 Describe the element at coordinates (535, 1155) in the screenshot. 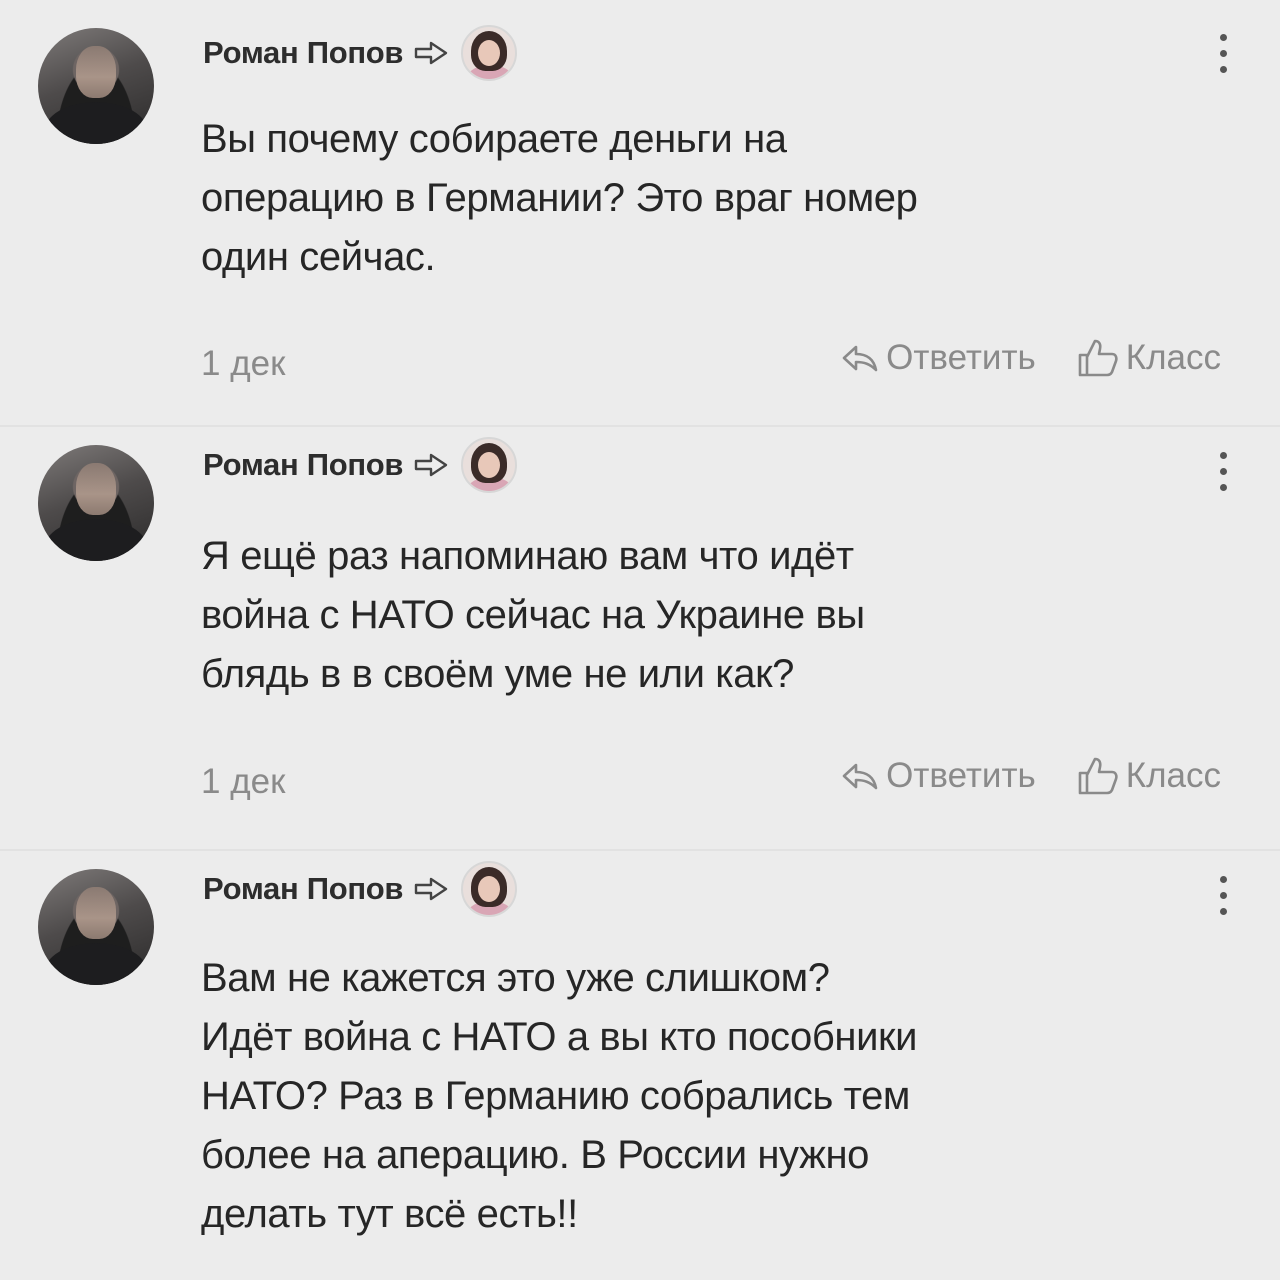

I see `comment-line: более на аперацию. В России нужно` at that location.